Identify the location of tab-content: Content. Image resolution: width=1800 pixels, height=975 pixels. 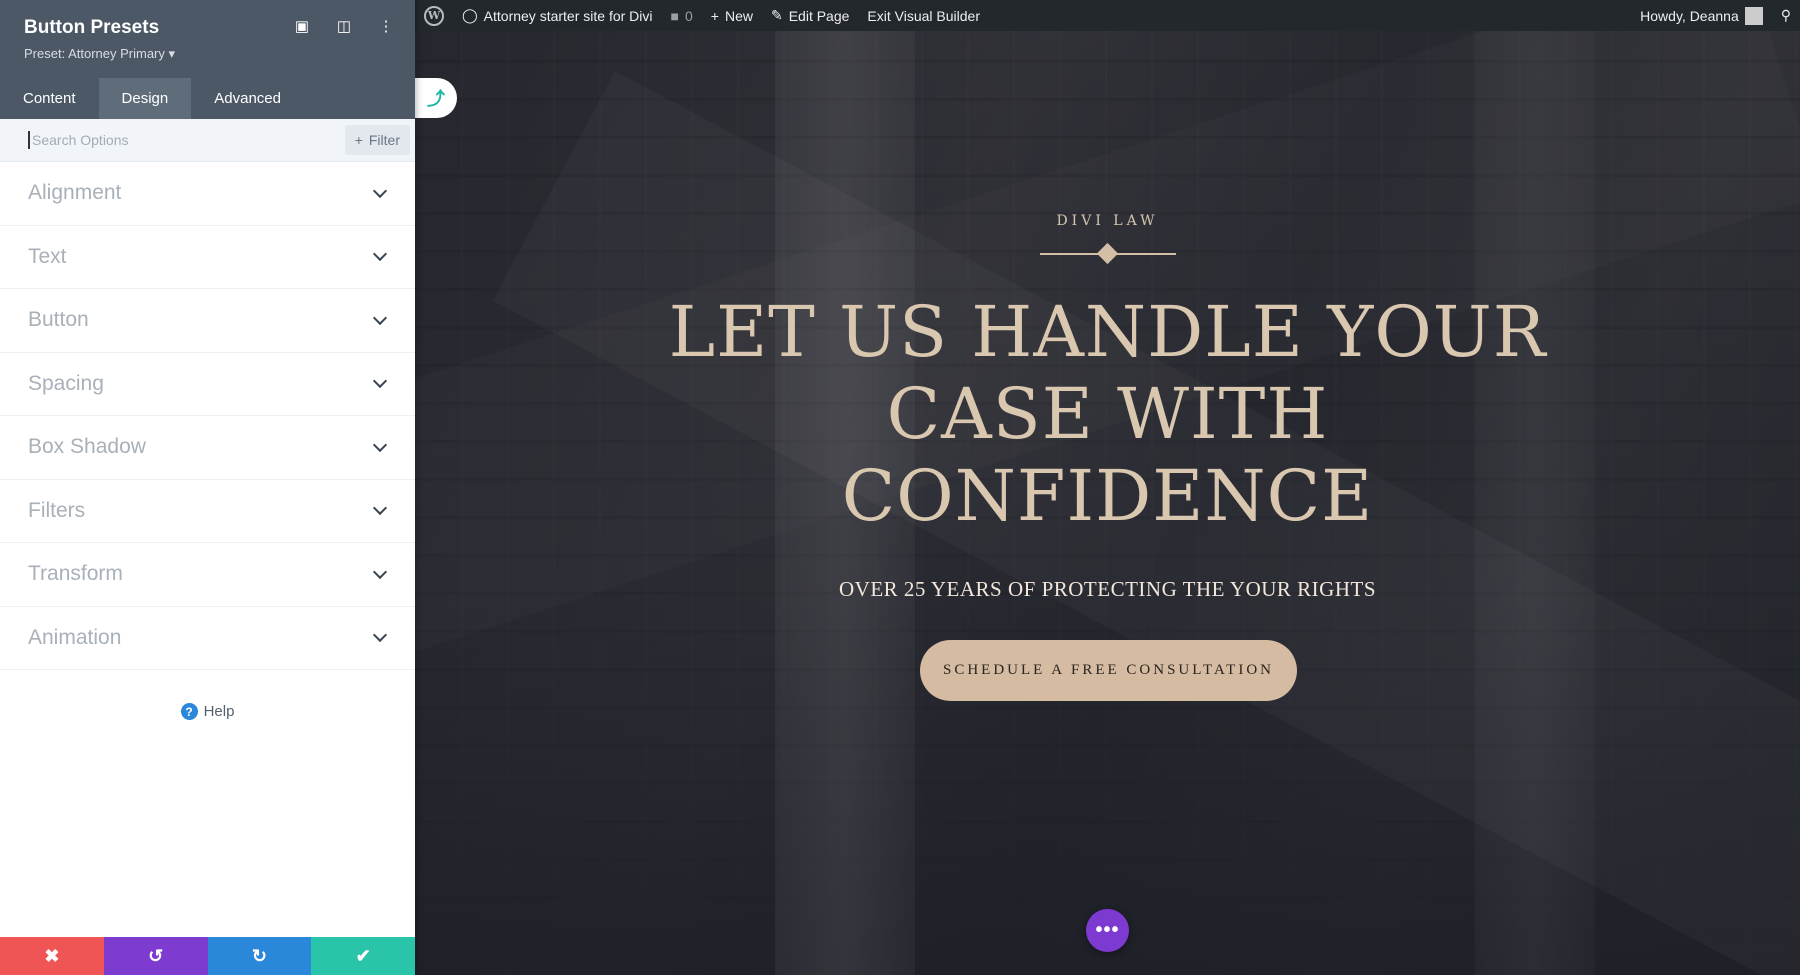
(49, 98).